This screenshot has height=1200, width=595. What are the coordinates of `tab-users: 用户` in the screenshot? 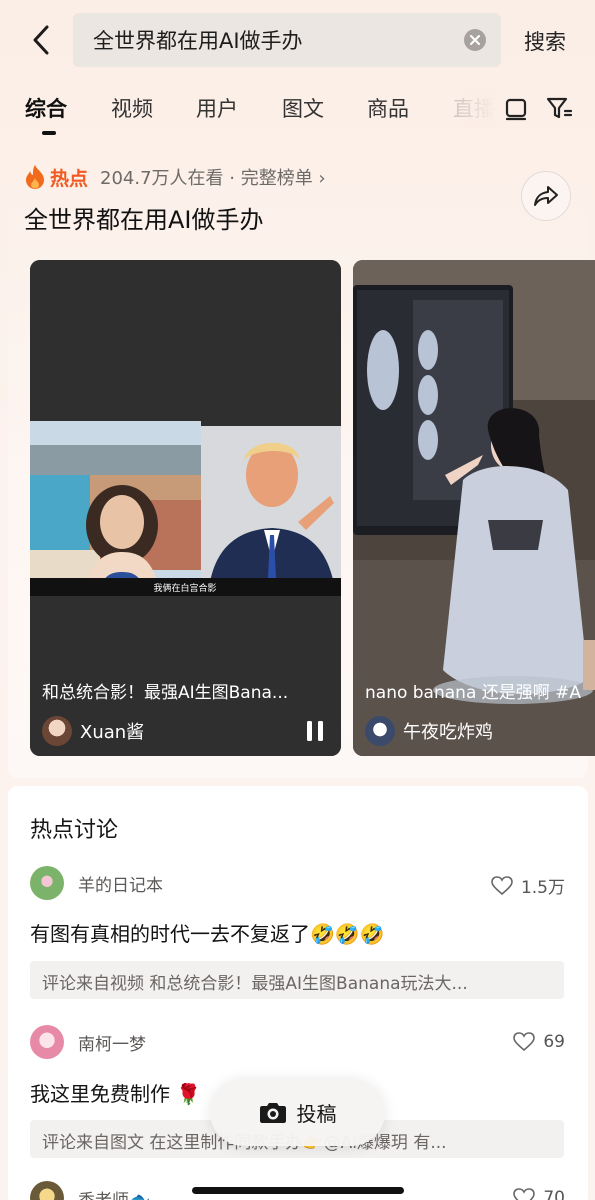 It's located at (217, 108).